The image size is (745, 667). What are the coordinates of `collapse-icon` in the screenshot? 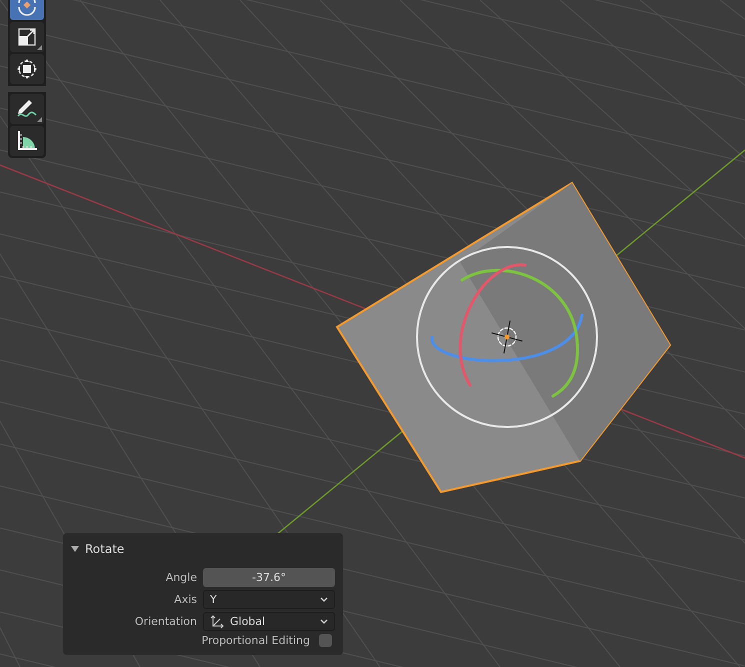 It's located at (75, 549).